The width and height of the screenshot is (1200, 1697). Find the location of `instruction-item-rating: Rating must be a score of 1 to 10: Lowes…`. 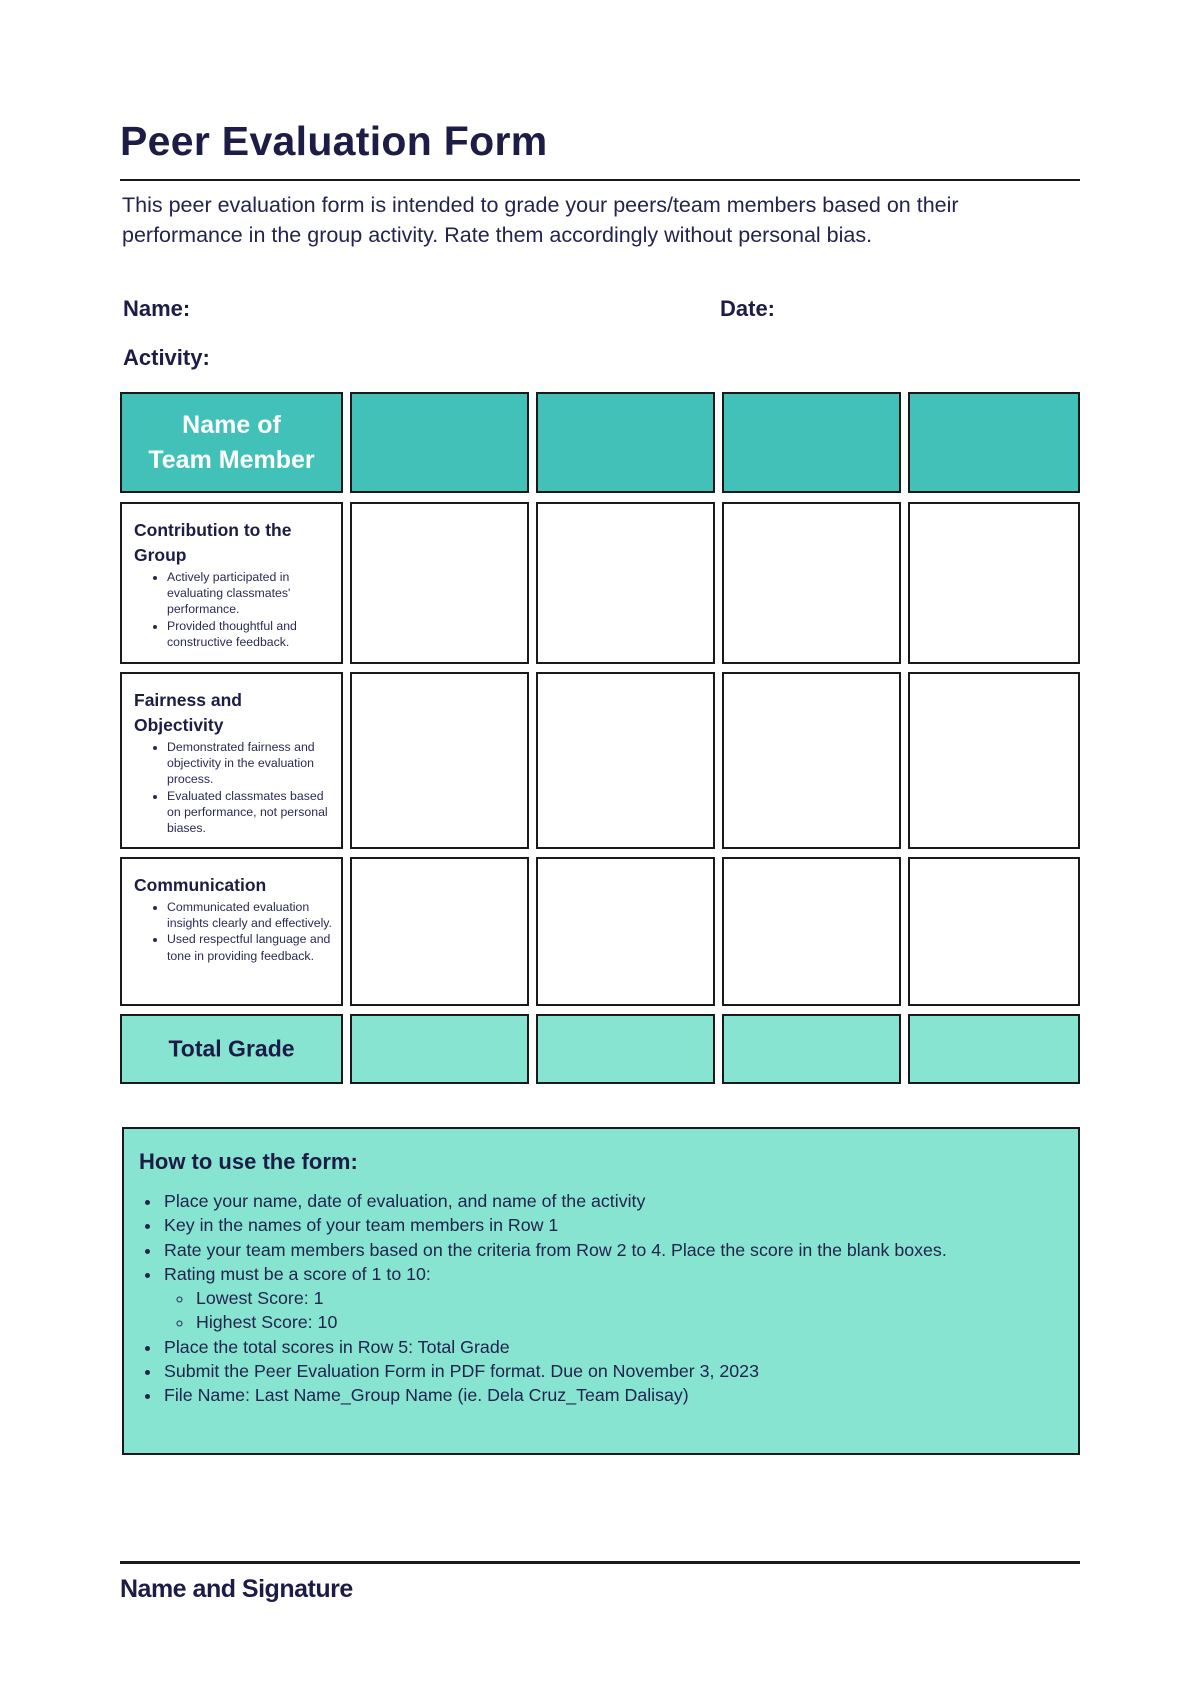

instruction-item-rating: Rating must be a score of 1 to 10: Lowes… is located at coordinates (612, 1298).